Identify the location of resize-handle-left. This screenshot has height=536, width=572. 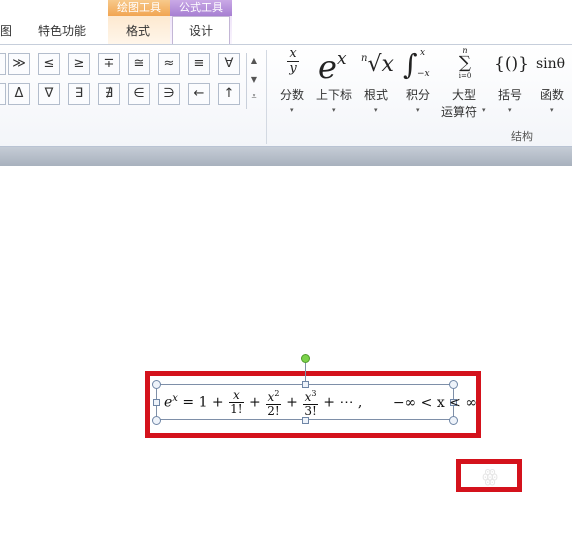
(156, 402).